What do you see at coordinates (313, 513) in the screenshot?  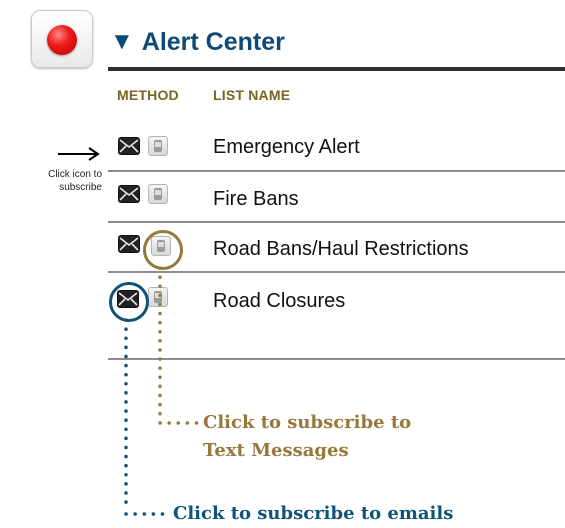 I see `email-subscribe-callout: Click to subscribe to emails` at bounding box center [313, 513].